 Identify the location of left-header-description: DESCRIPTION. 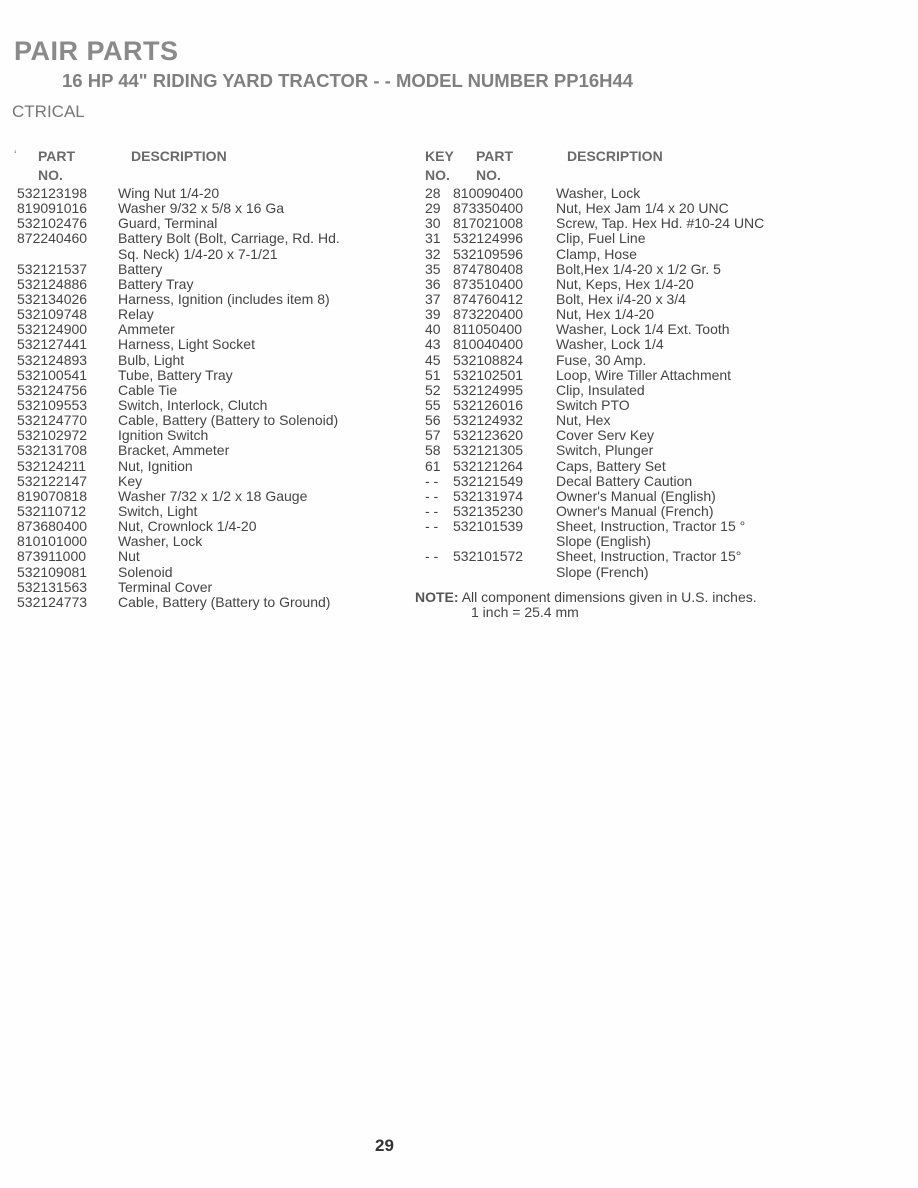
(179, 156).